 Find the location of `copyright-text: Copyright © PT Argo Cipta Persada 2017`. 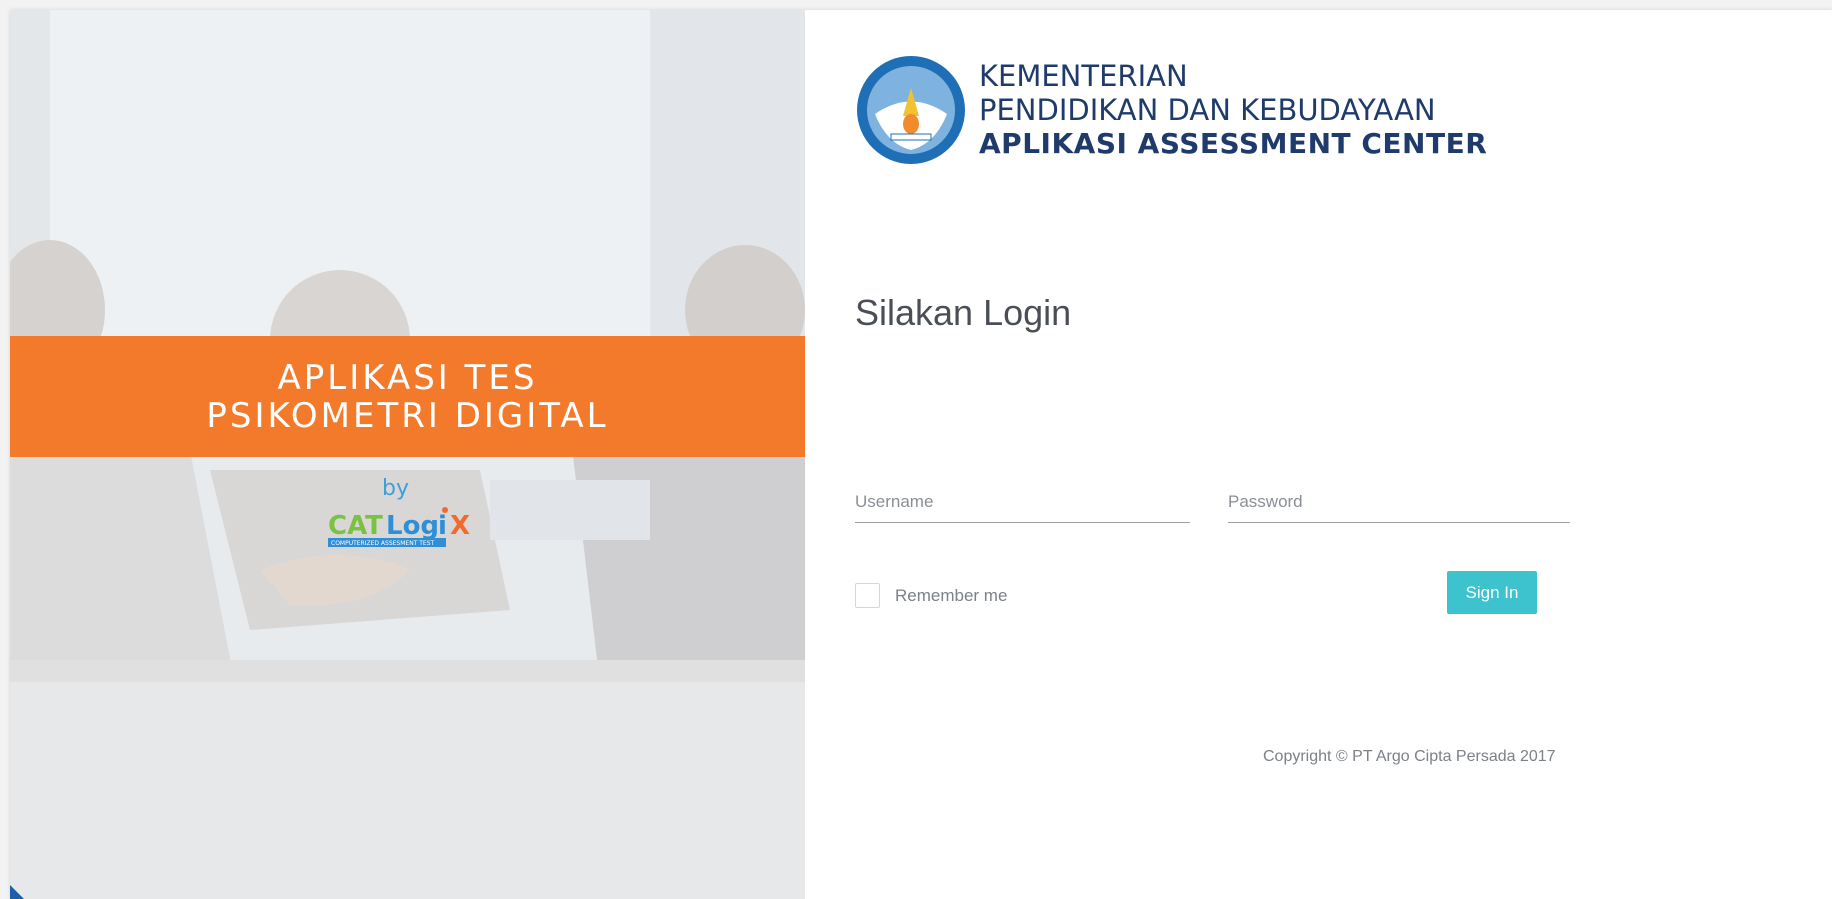

copyright-text: Copyright © PT Argo Cipta Persada 2017 is located at coordinates (1409, 756).